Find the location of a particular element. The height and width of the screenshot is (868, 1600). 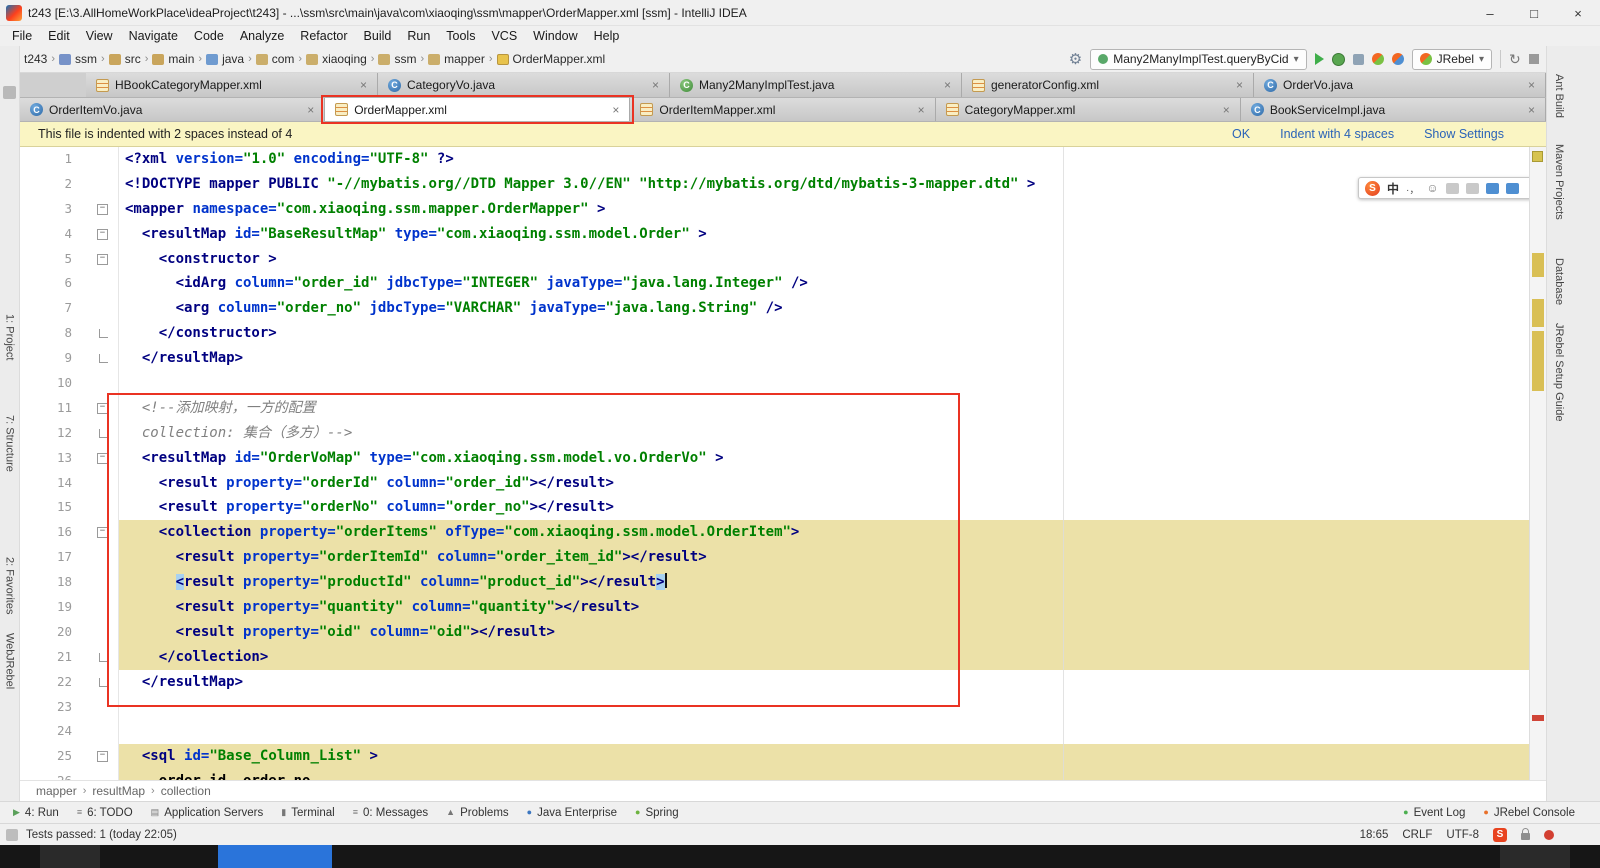

coverage-button is located at coordinates (1358, 59).